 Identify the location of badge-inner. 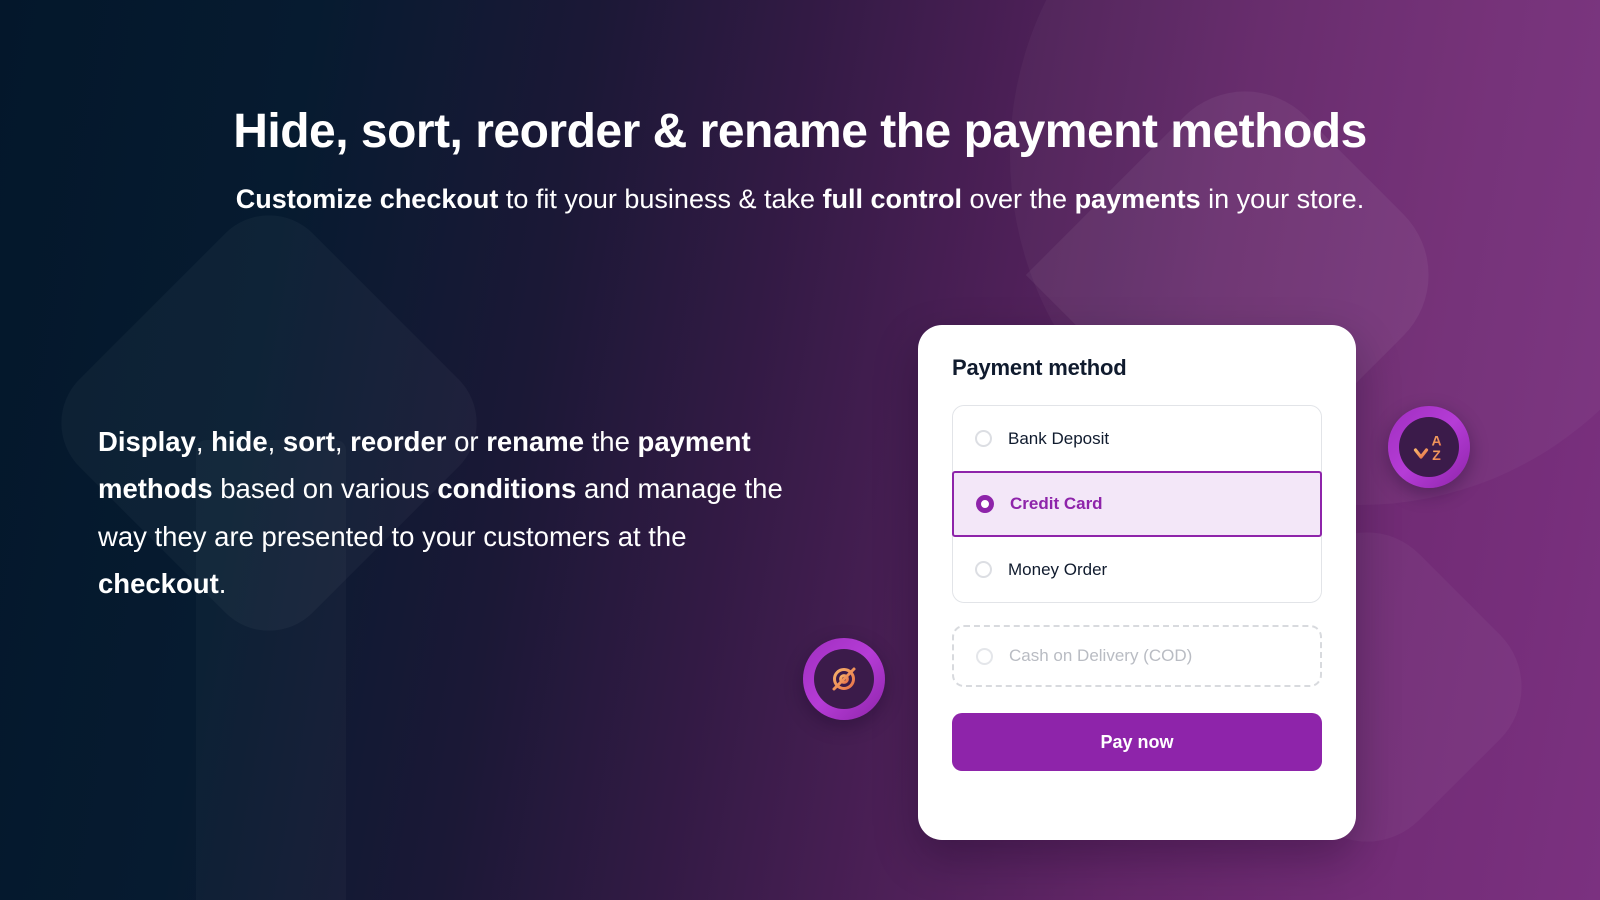
(844, 679).